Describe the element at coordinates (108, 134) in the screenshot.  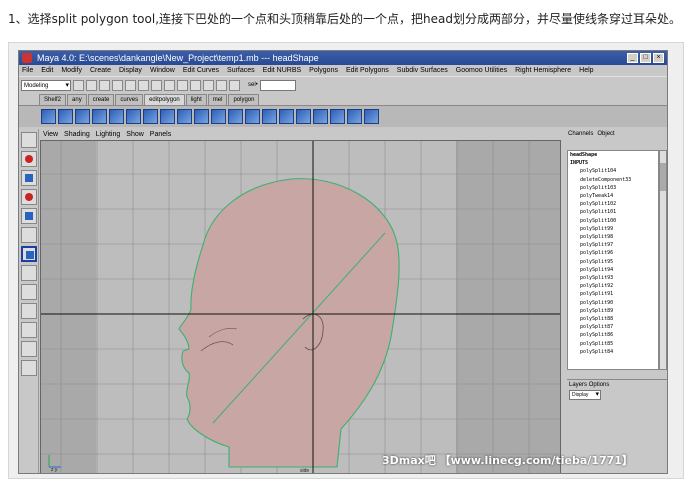
I see `panel-menu-lighting: Lighting` at that location.